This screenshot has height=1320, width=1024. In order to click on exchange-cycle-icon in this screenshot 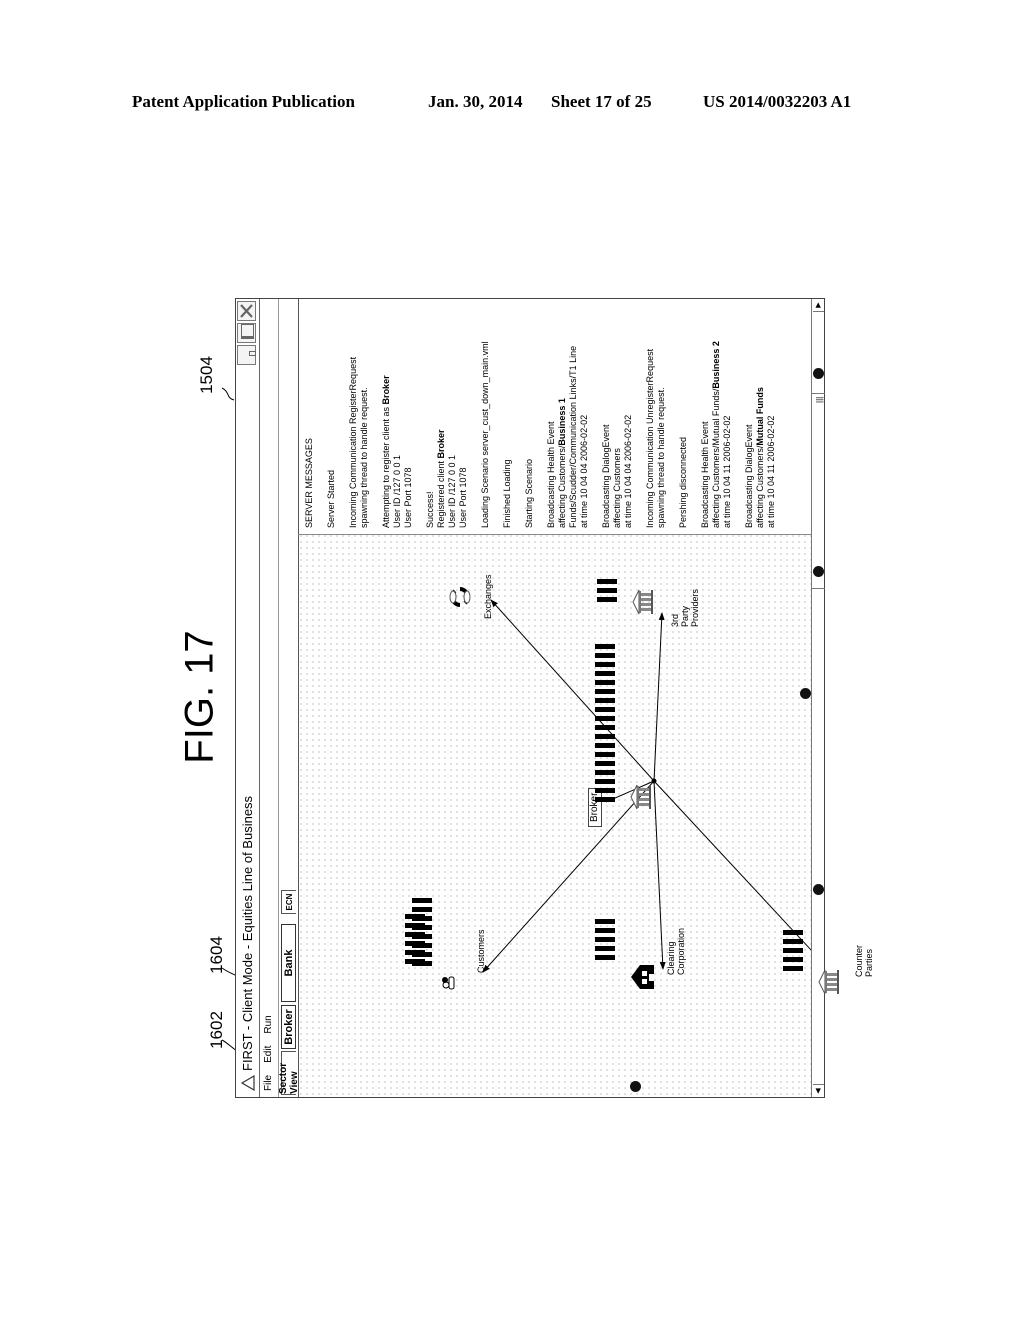, I will do `click(462, 597)`.